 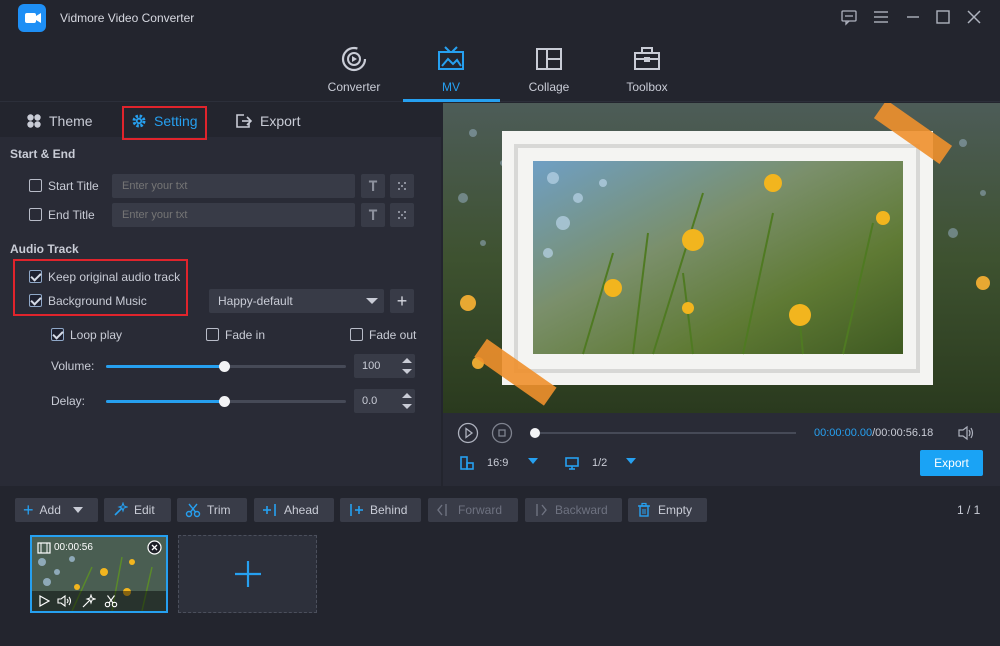 What do you see at coordinates (35, 300) in the screenshot?
I see `background-music-checkbox` at bounding box center [35, 300].